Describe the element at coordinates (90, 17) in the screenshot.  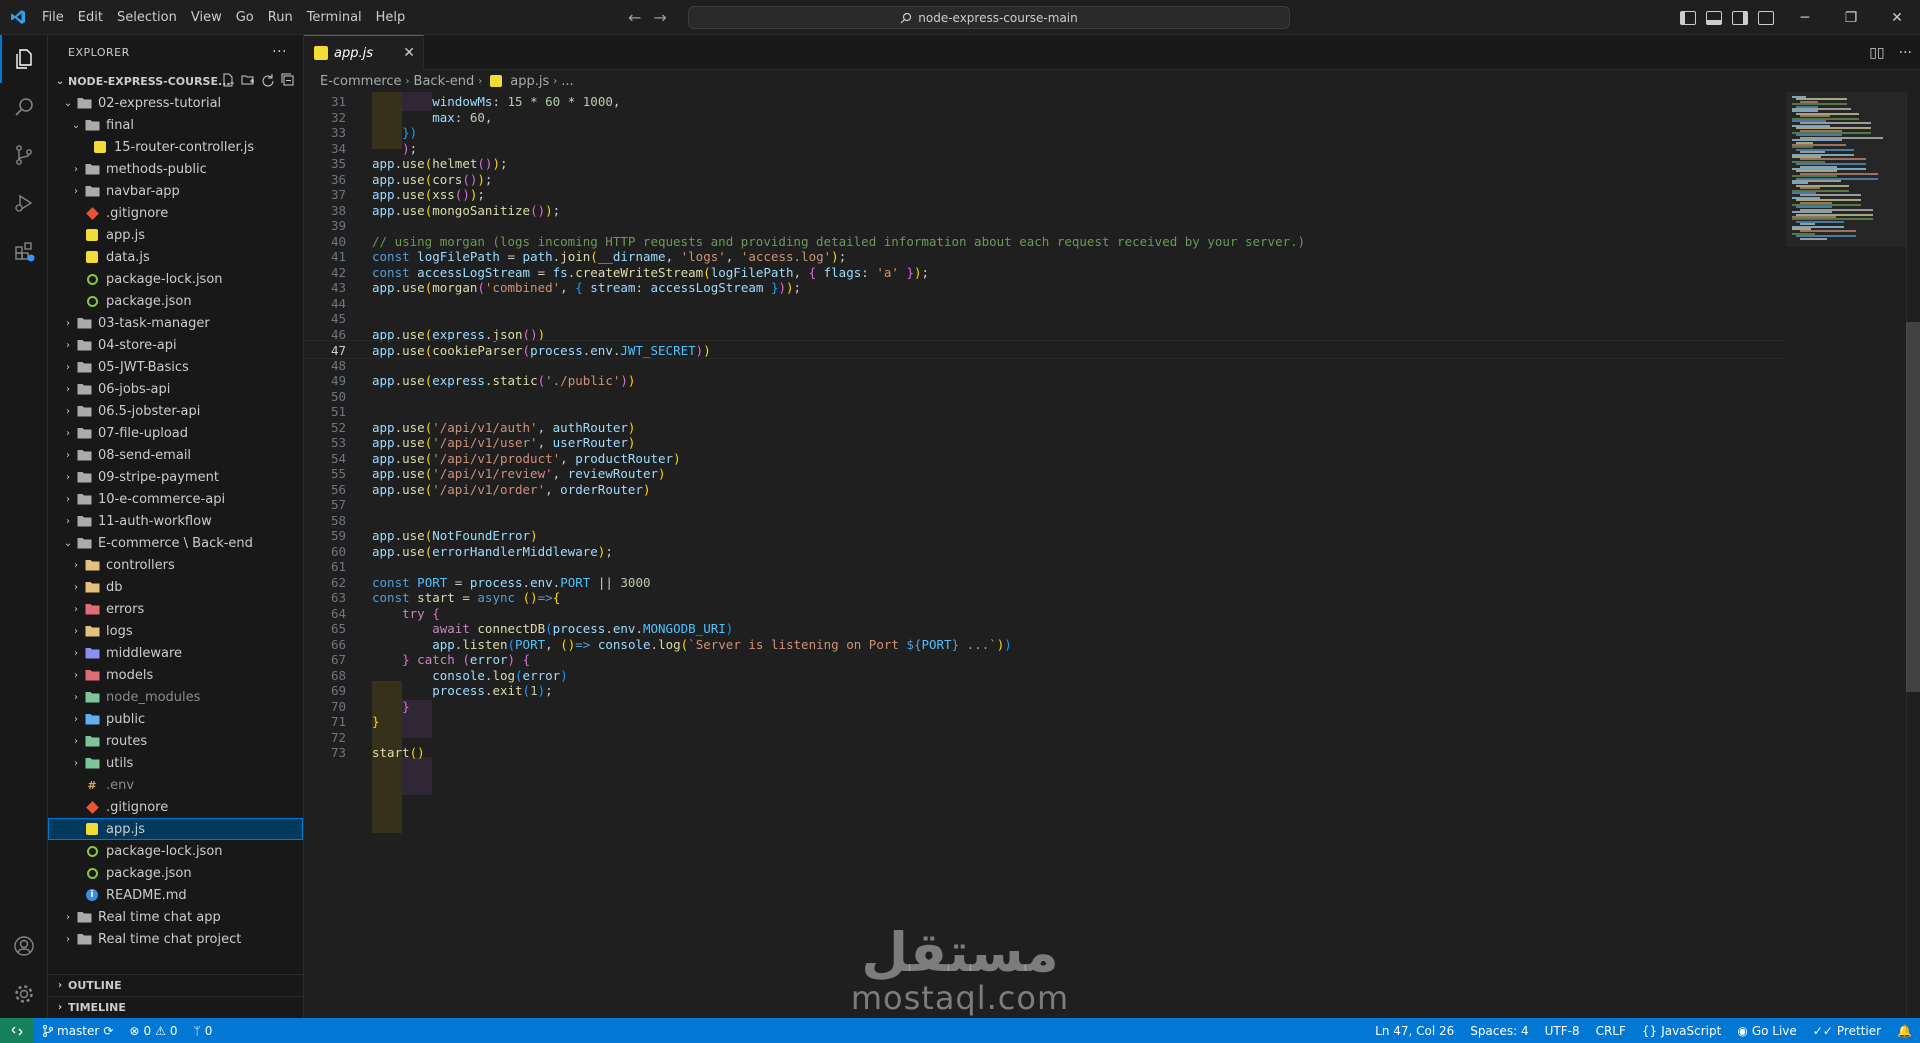
I see `menu-edit: Edit` at that location.